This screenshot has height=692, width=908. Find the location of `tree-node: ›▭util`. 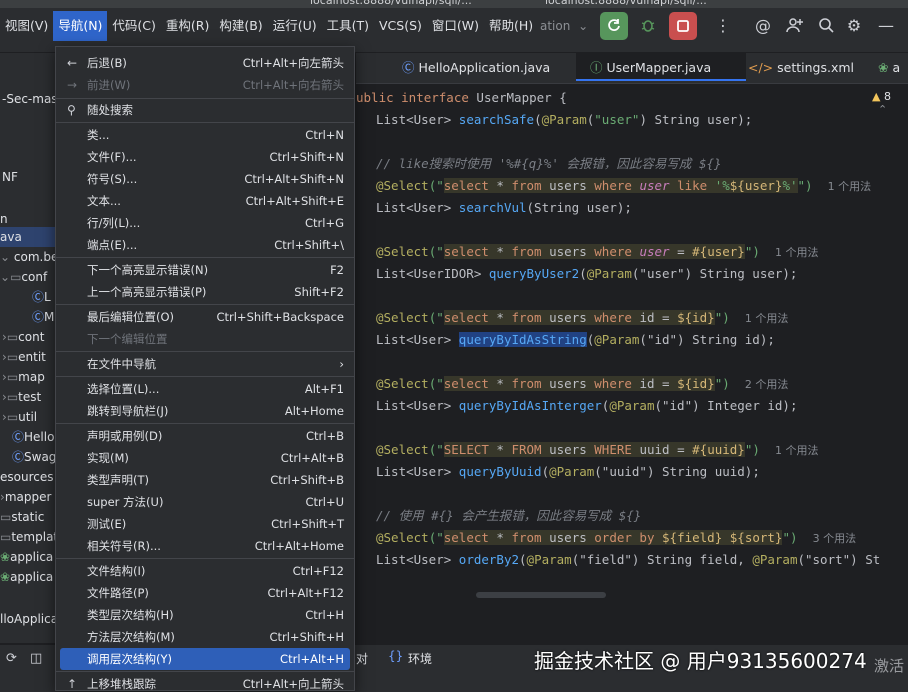

tree-node: ›▭util is located at coordinates (19, 417).